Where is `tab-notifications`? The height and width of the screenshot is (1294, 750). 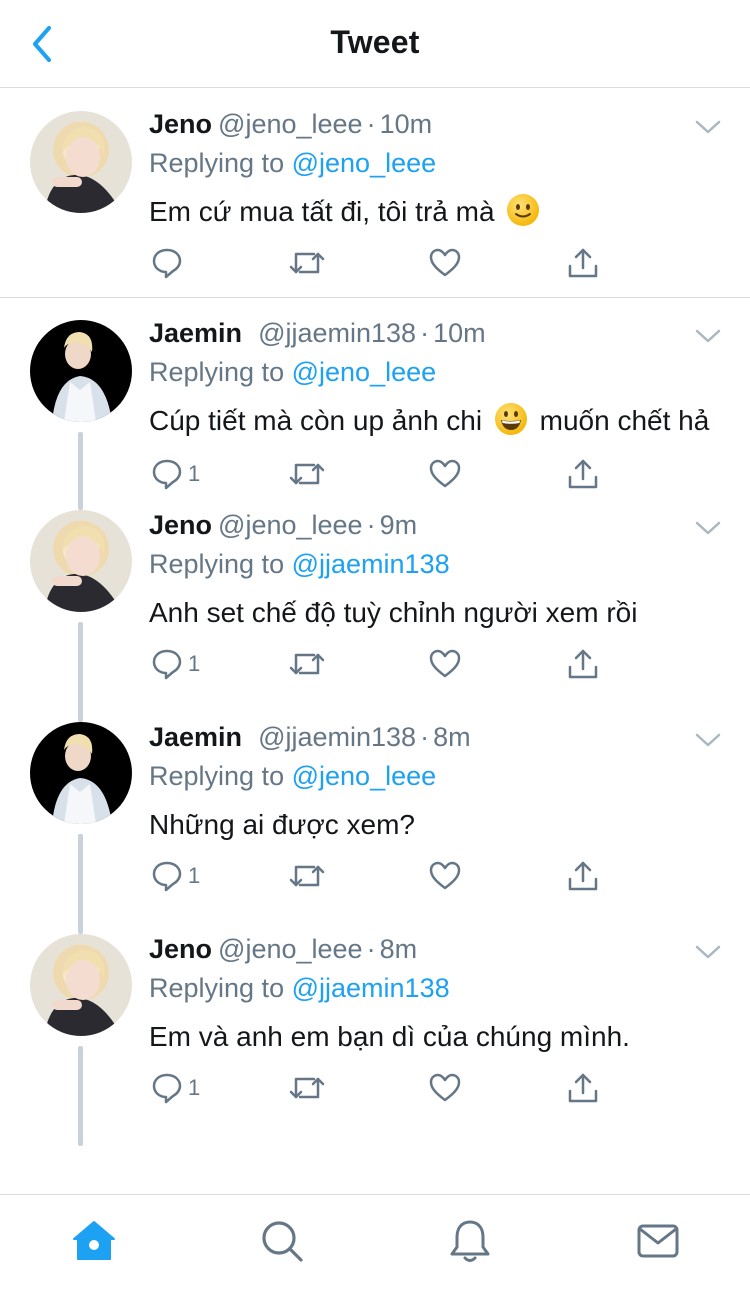 tab-notifications is located at coordinates (470, 1241).